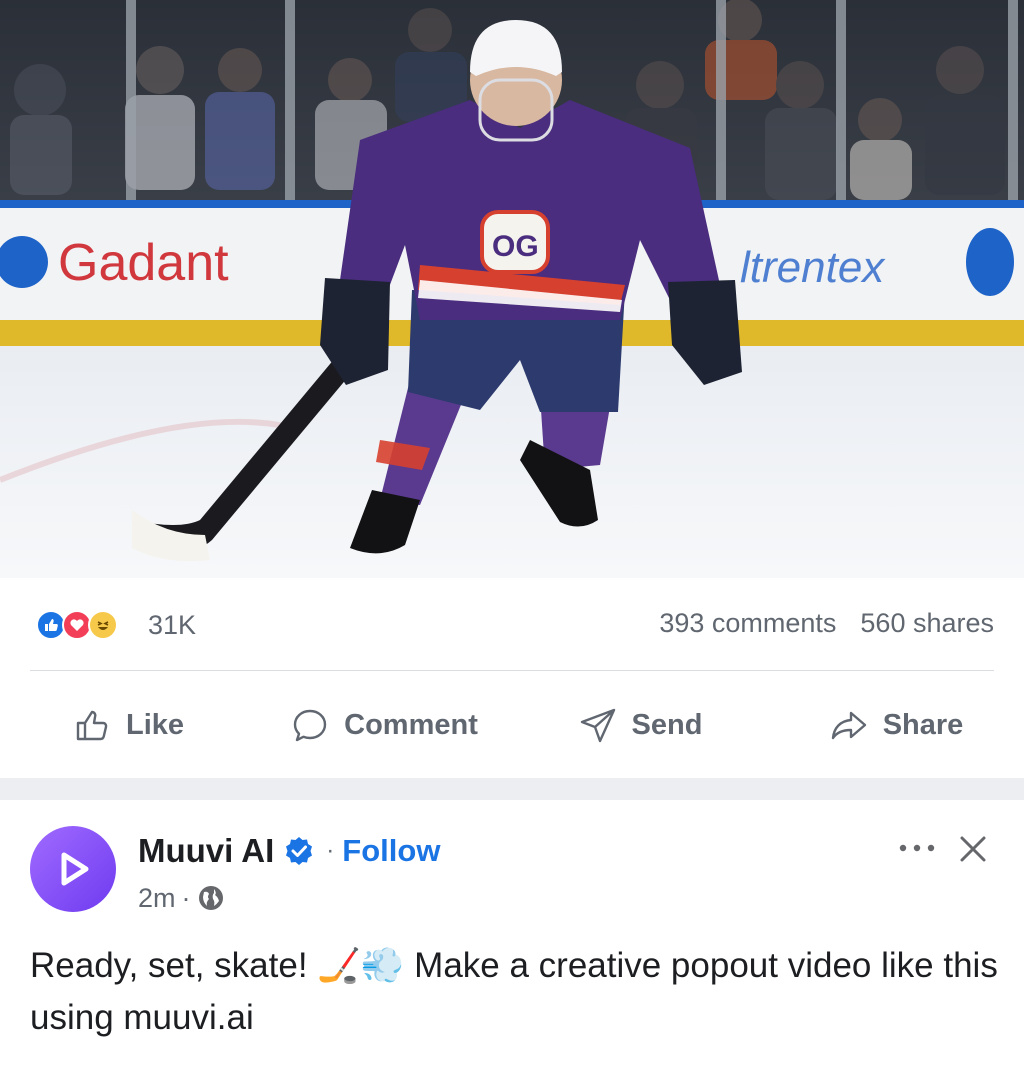 Image resolution: width=1024 pixels, height=1071 pixels. I want to click on reaction-count: 31K, so click(172, 625).